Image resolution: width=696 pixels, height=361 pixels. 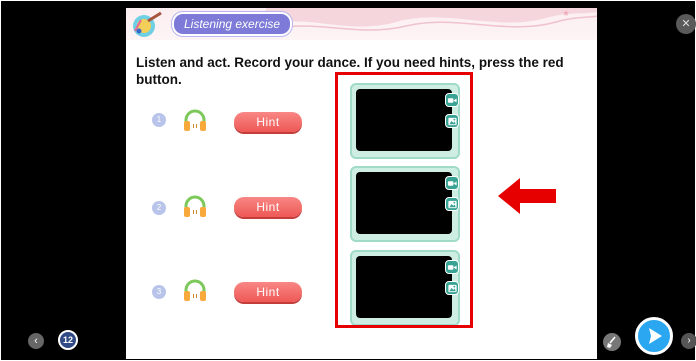 I want to click on left-arrow-icon, so click(x=527, y=196).